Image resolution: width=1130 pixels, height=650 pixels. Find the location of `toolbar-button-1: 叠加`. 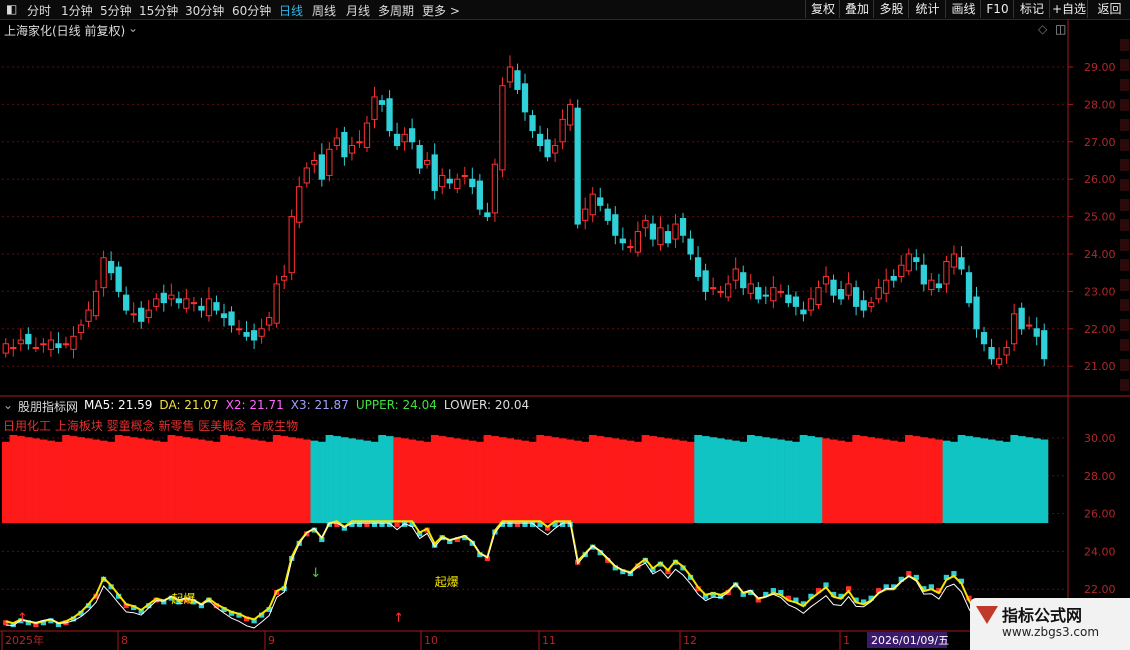

toolbar-button-1: 叠加 is located at coordinates (856, 9).